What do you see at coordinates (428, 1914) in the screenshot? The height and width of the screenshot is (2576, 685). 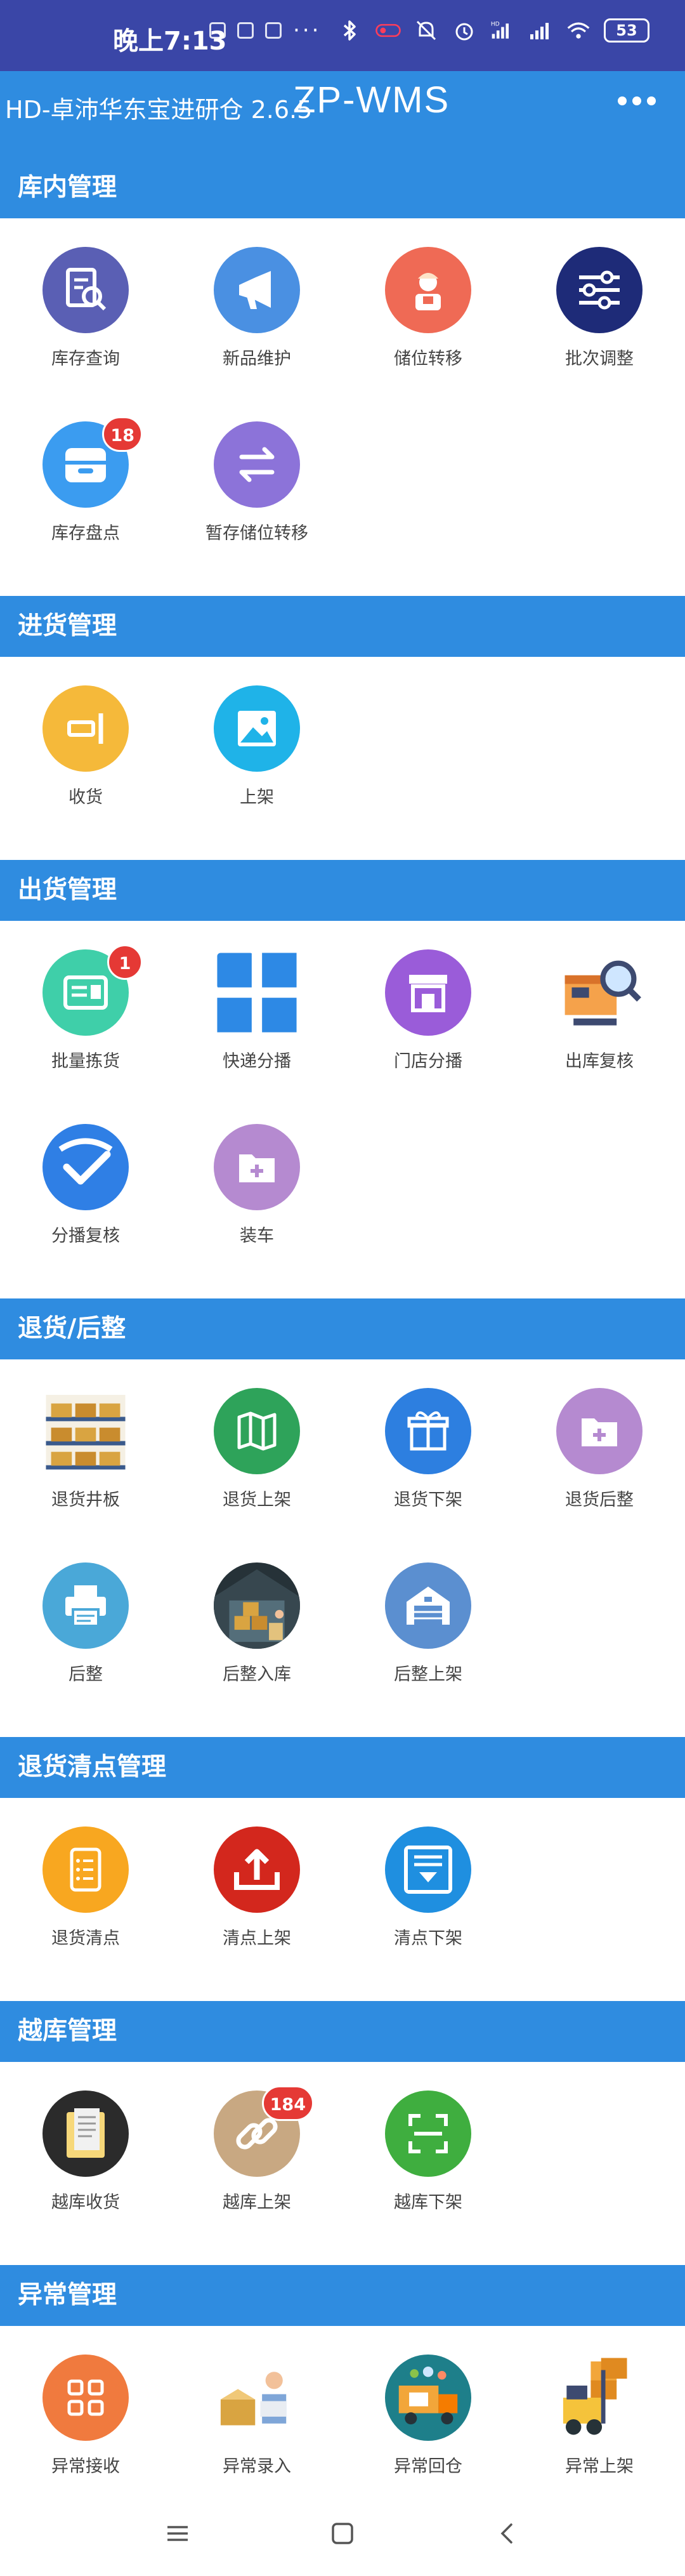 I see `menu-item: 清点下架` at bounding box center [428, 1914].